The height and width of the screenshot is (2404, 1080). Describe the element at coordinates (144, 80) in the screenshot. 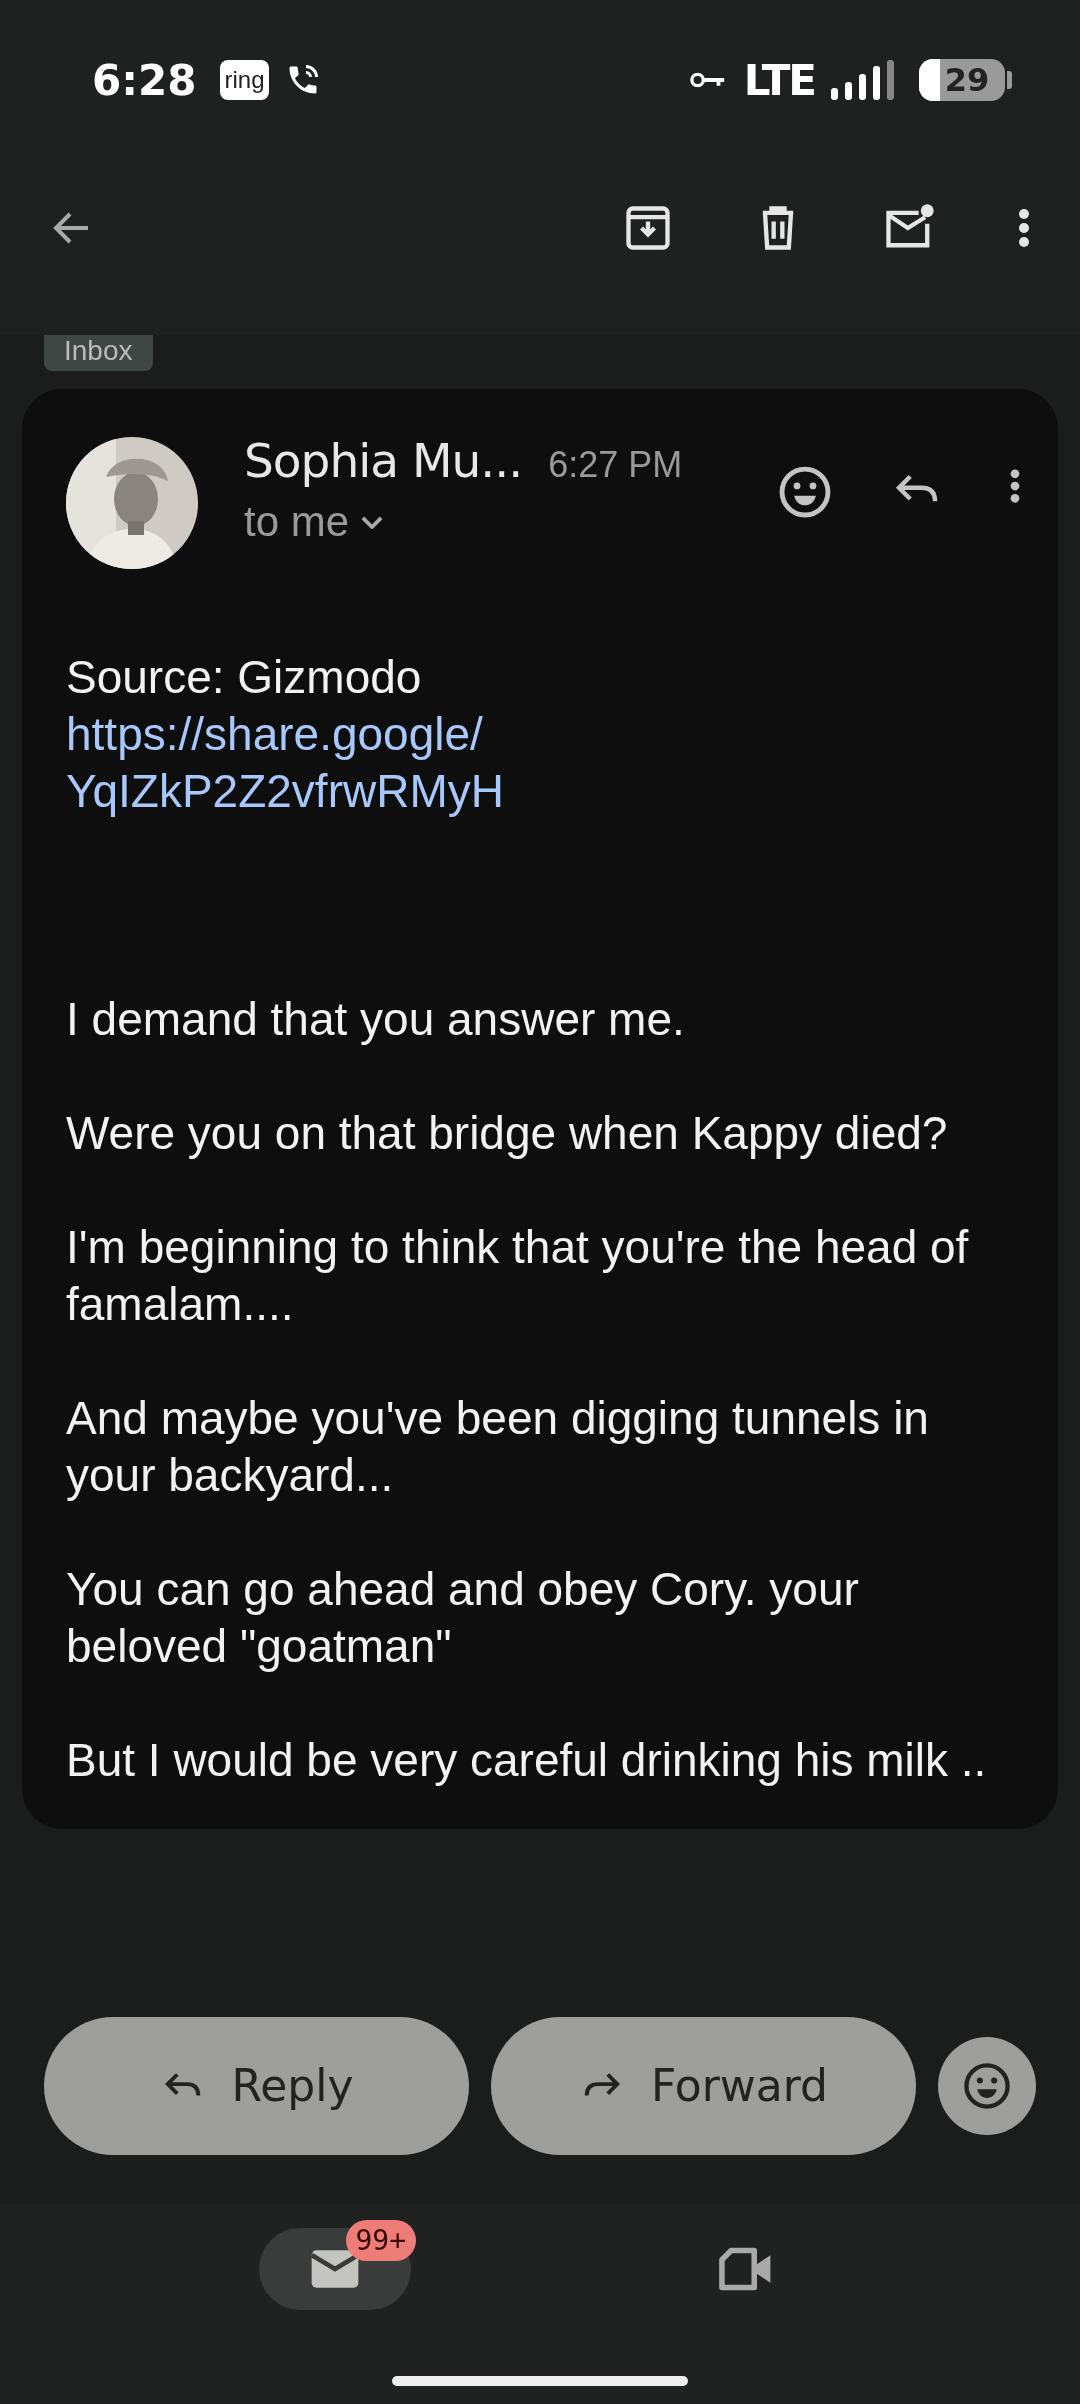

I see `status-time: 6:28` at that location.